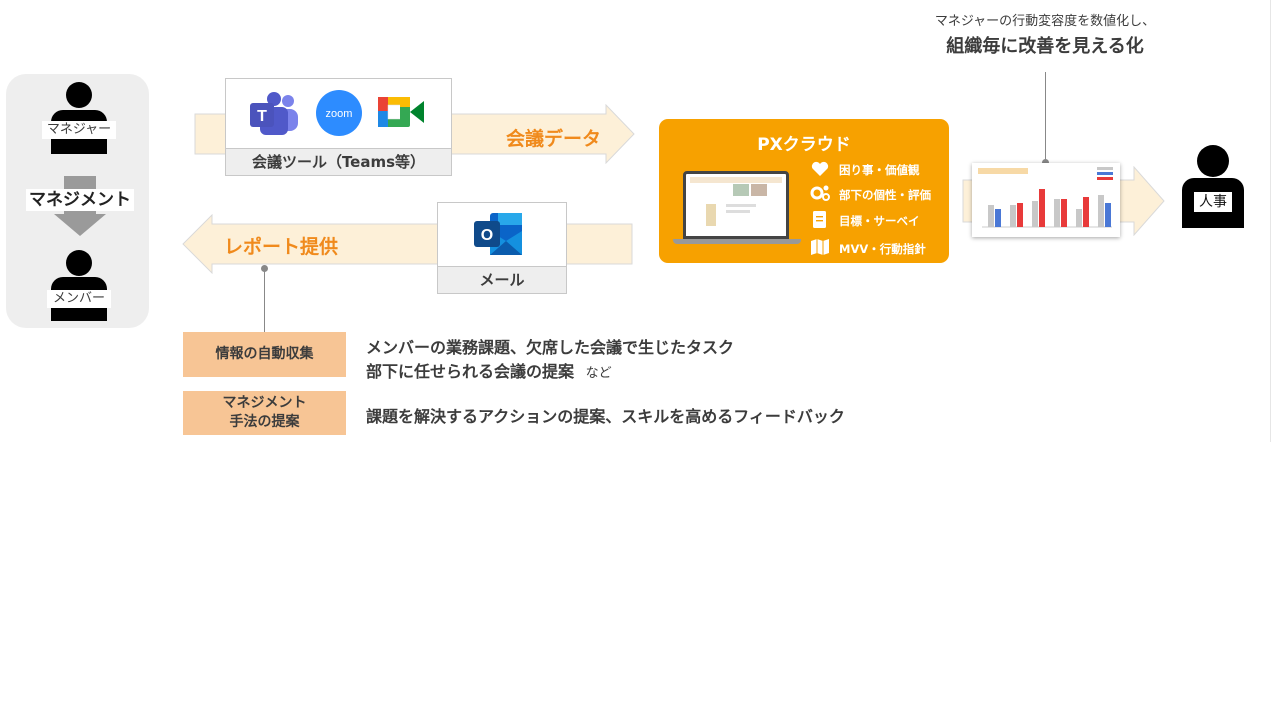  What do you see at coordinates (262, 116) in the screenshot?
I see `svg-text: T` at bounding box center [262, 116].